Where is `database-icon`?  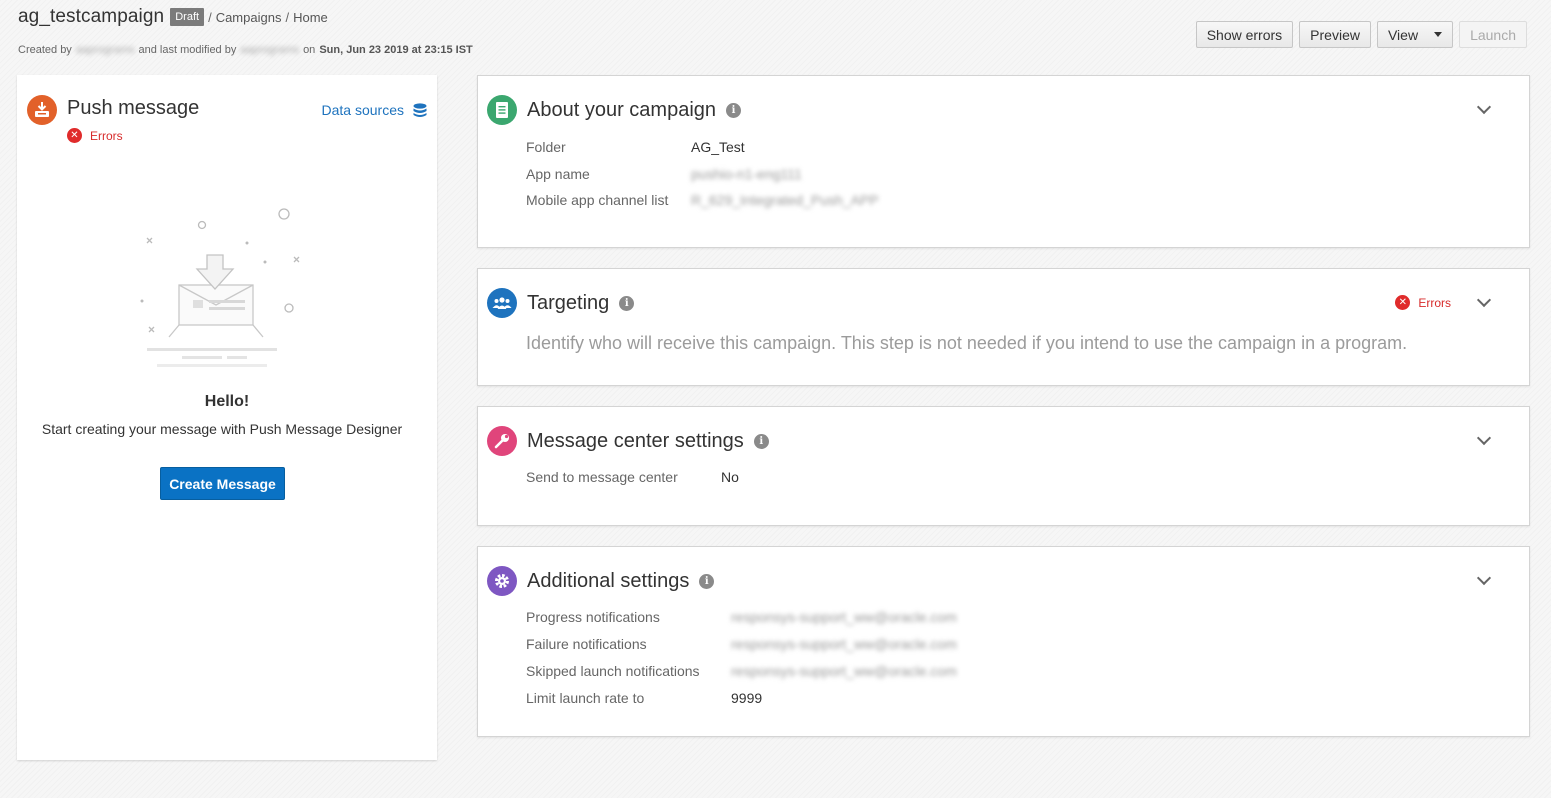
database-icon is located at coordinates (420, 109).